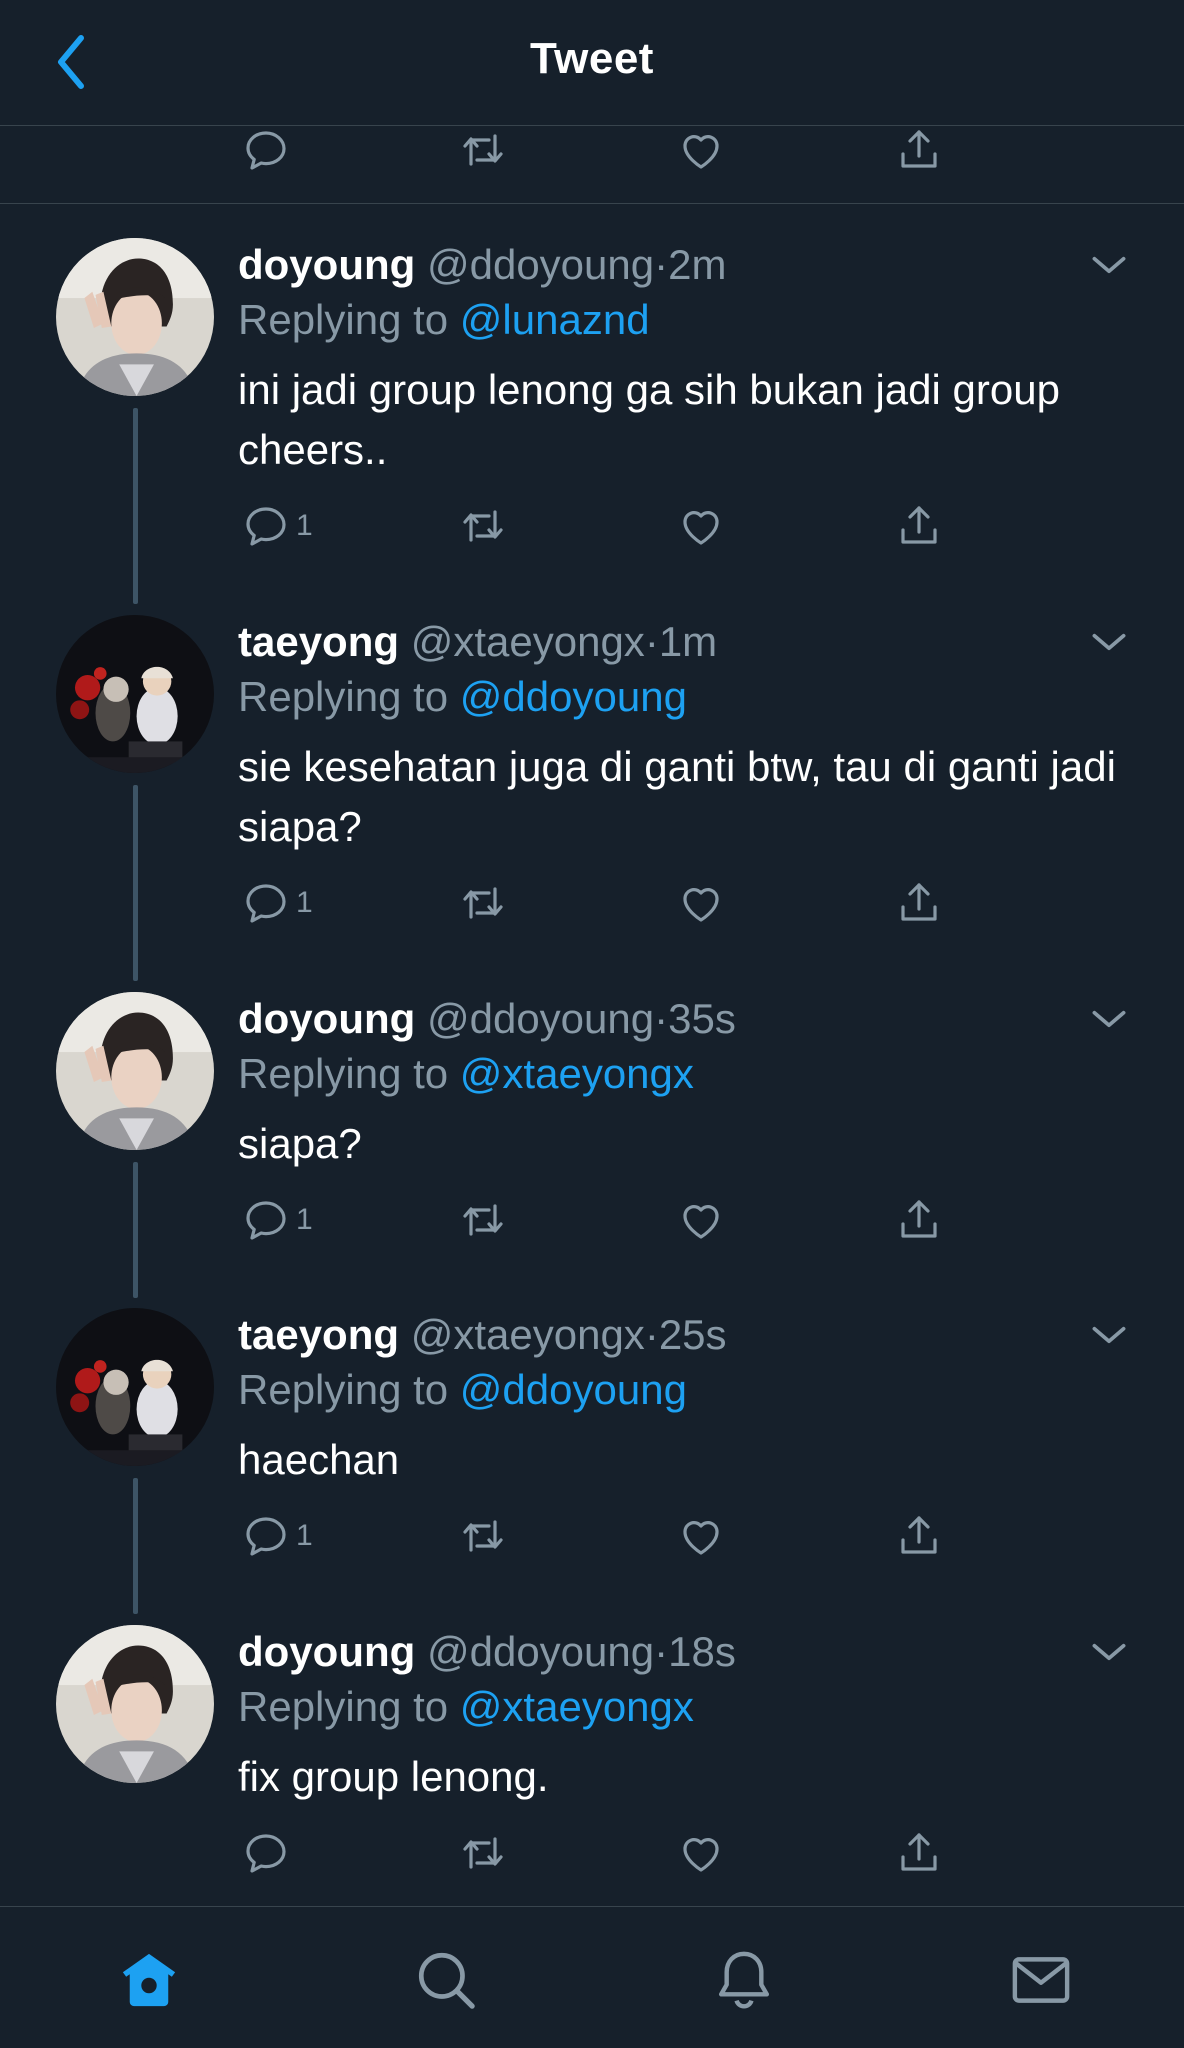 Image resolution: width=1184 pixels, height=2048 pixels. What do you see at coordinates (555, 319) in the screenshot?
I see `mention-link: @lunaznd` at bounding box center [555, 319].